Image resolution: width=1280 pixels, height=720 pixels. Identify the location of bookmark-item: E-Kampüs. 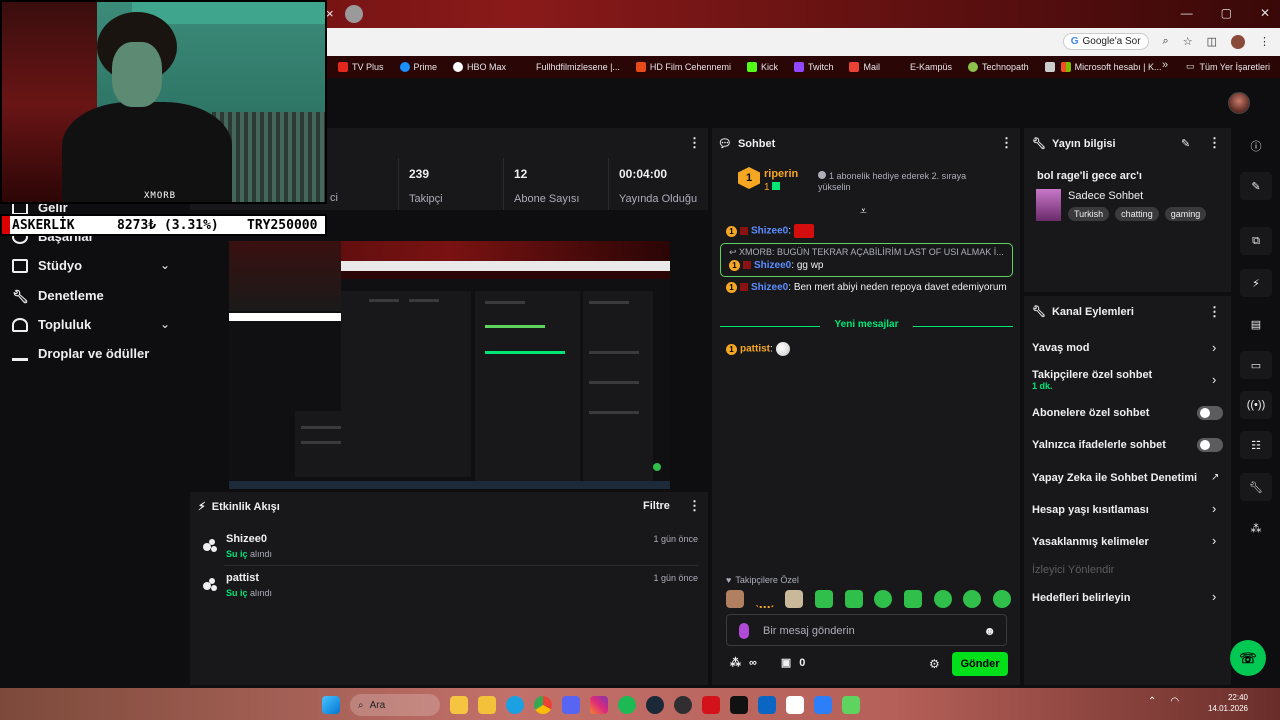
(924, 67).